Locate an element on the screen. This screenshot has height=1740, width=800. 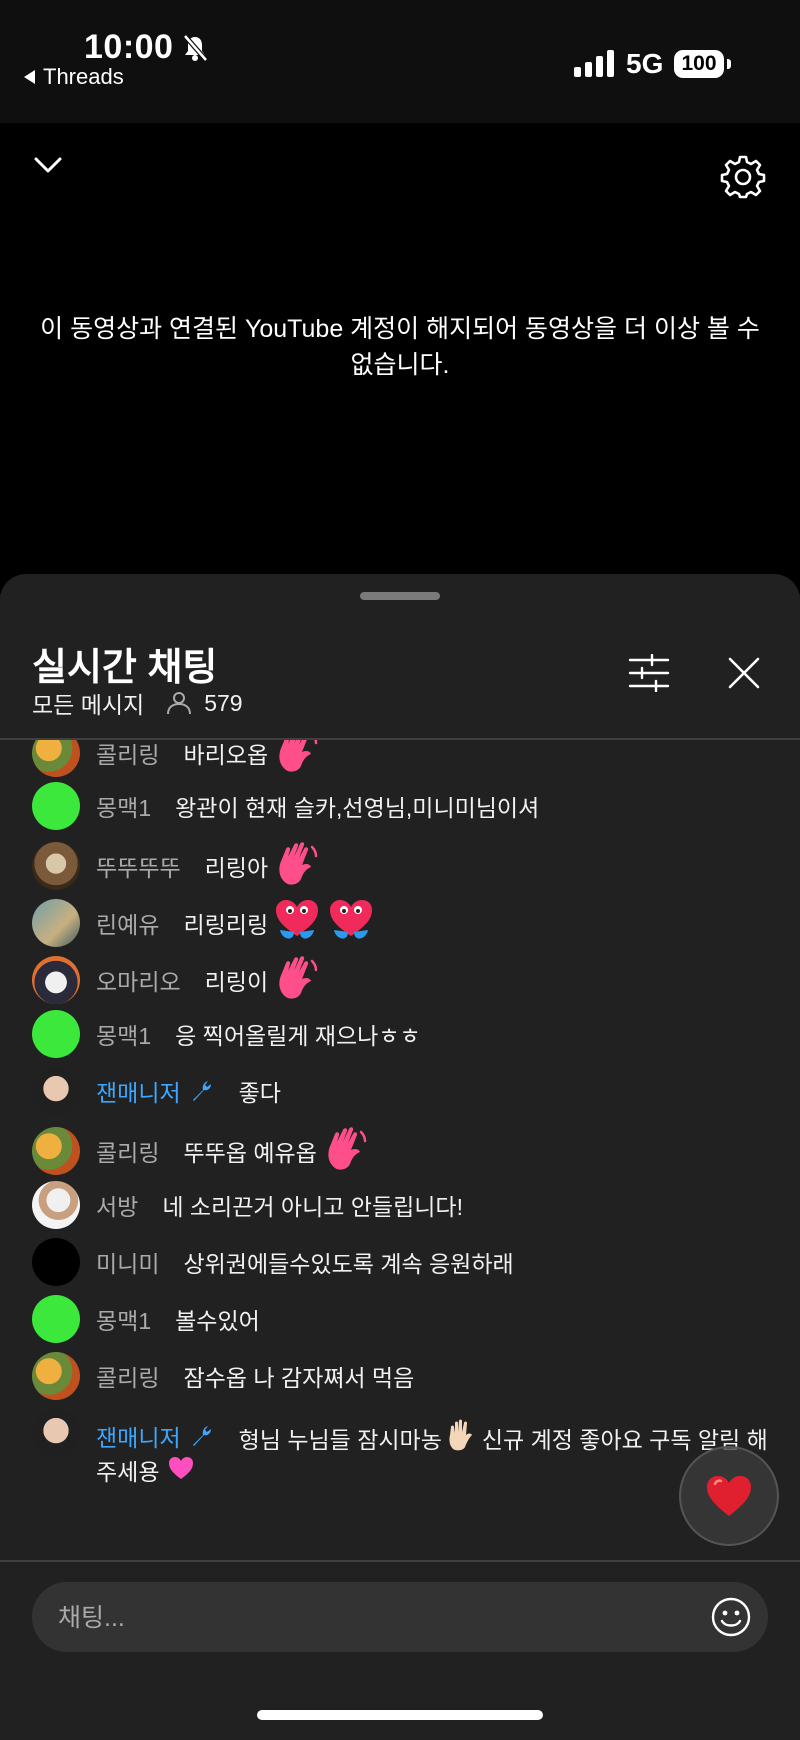
message-text: 바리오옵 is located at coordinates (251, 760).